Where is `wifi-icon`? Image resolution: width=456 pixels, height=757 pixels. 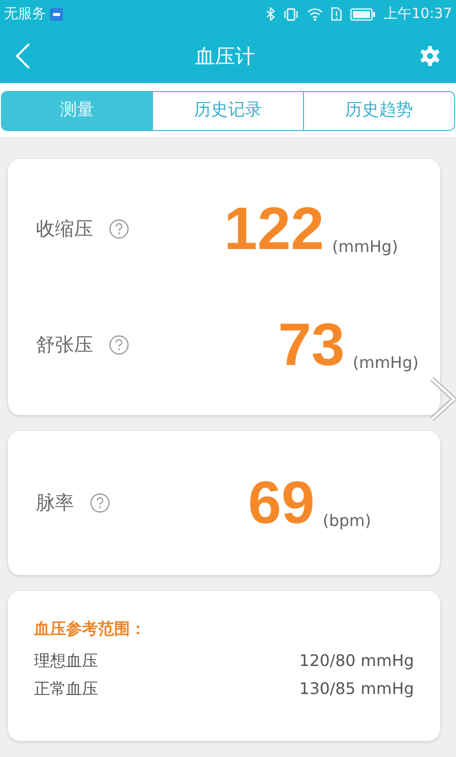
wifi-icon is located at coordinates (314, 14).